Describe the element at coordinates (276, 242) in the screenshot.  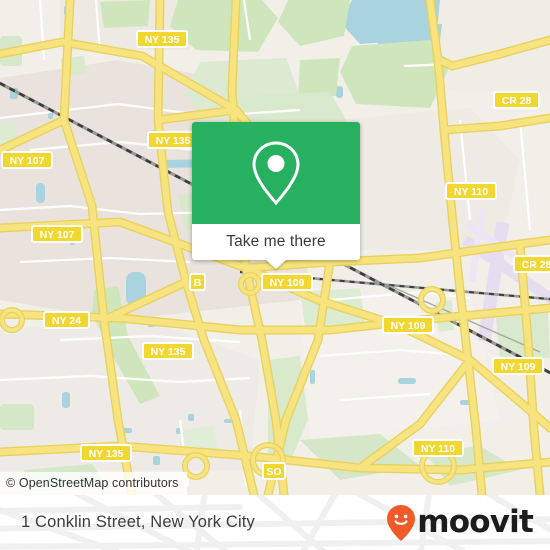
I see `take-me-there-button: Take me there` at that location.